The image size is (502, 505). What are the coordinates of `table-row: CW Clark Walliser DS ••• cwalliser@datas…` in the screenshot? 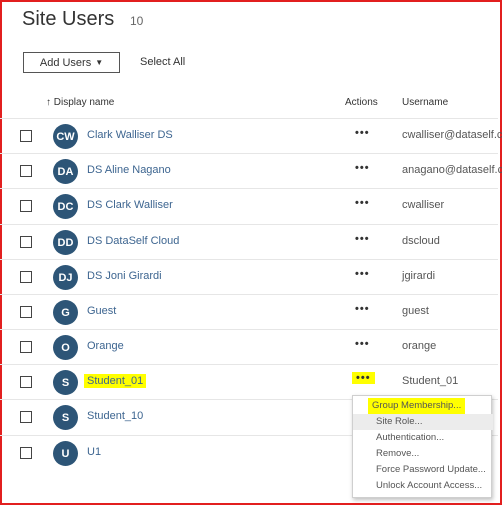 It's located at (251, 135).